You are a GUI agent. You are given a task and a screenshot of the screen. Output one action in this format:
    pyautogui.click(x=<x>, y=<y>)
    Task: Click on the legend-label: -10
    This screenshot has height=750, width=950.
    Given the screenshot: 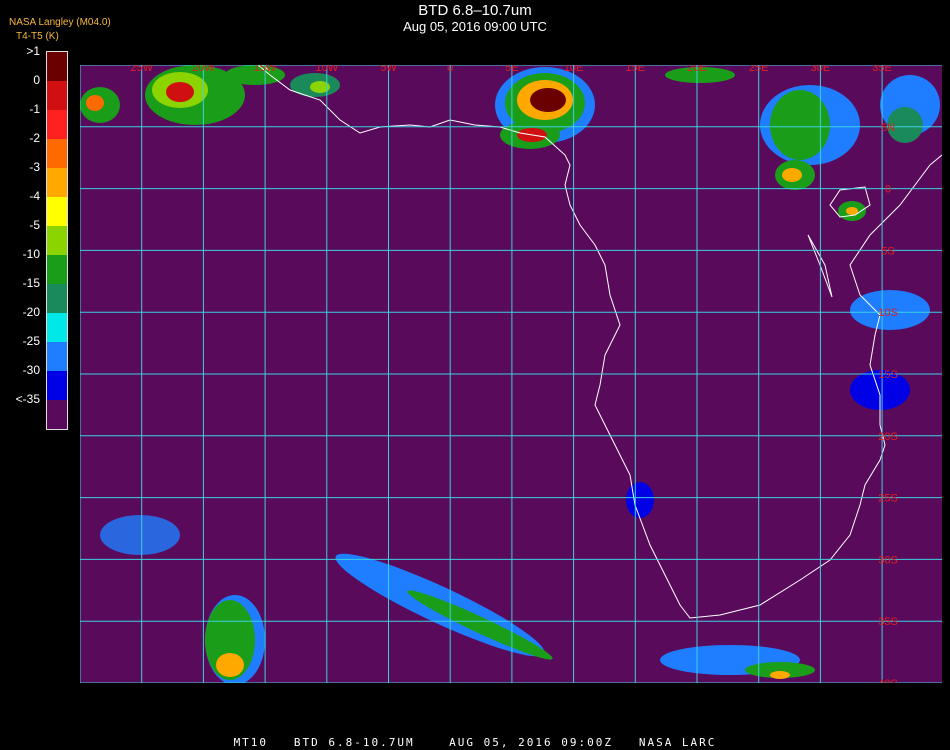 What is the action you would take?
    pyautogui.click(x=31, y=254)
    